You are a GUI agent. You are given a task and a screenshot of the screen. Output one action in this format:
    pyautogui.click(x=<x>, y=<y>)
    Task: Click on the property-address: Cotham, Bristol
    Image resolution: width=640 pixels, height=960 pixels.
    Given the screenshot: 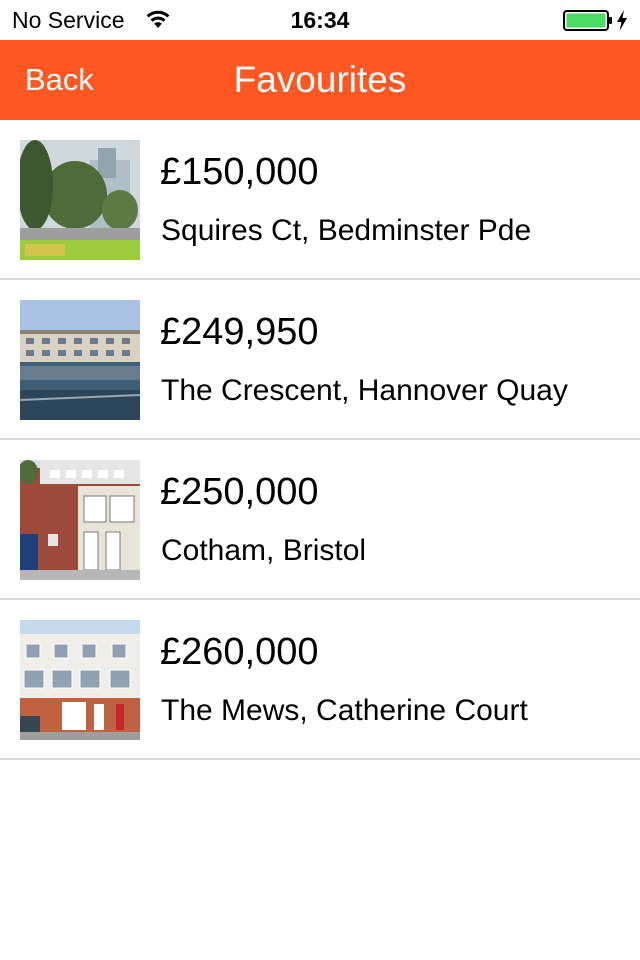 What is the action you would take?
    pyautogui.click(x=264, y=550)
    